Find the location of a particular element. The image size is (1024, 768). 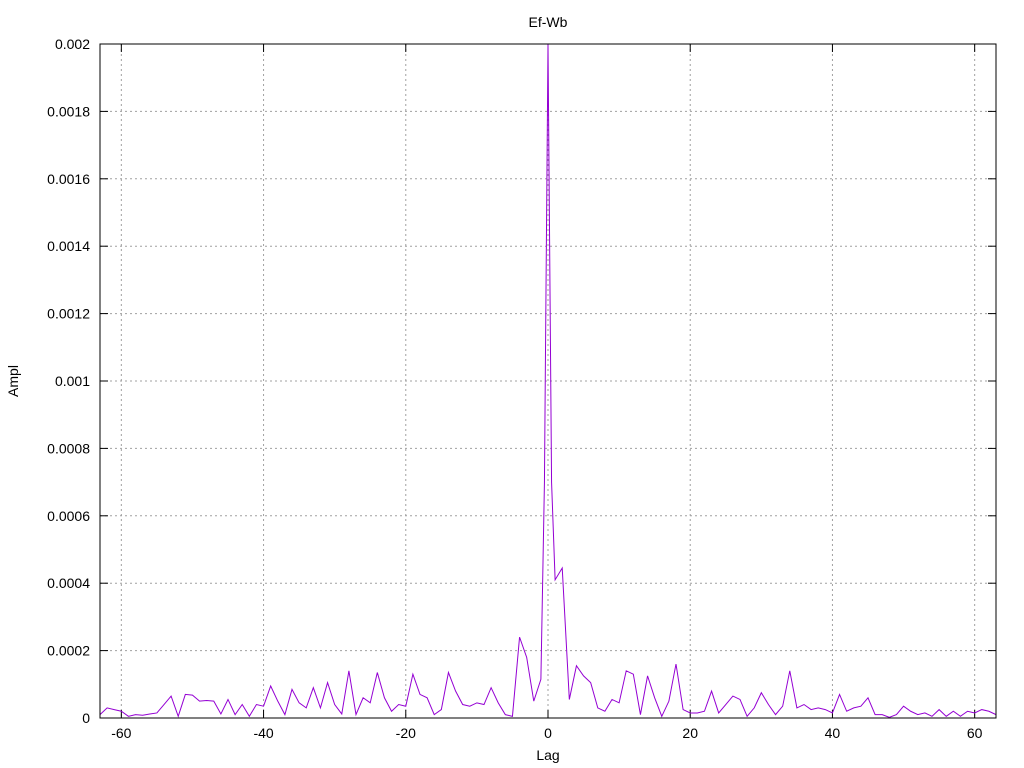

y-tick-label: 0.0016 is located at coordinates (68, 179).